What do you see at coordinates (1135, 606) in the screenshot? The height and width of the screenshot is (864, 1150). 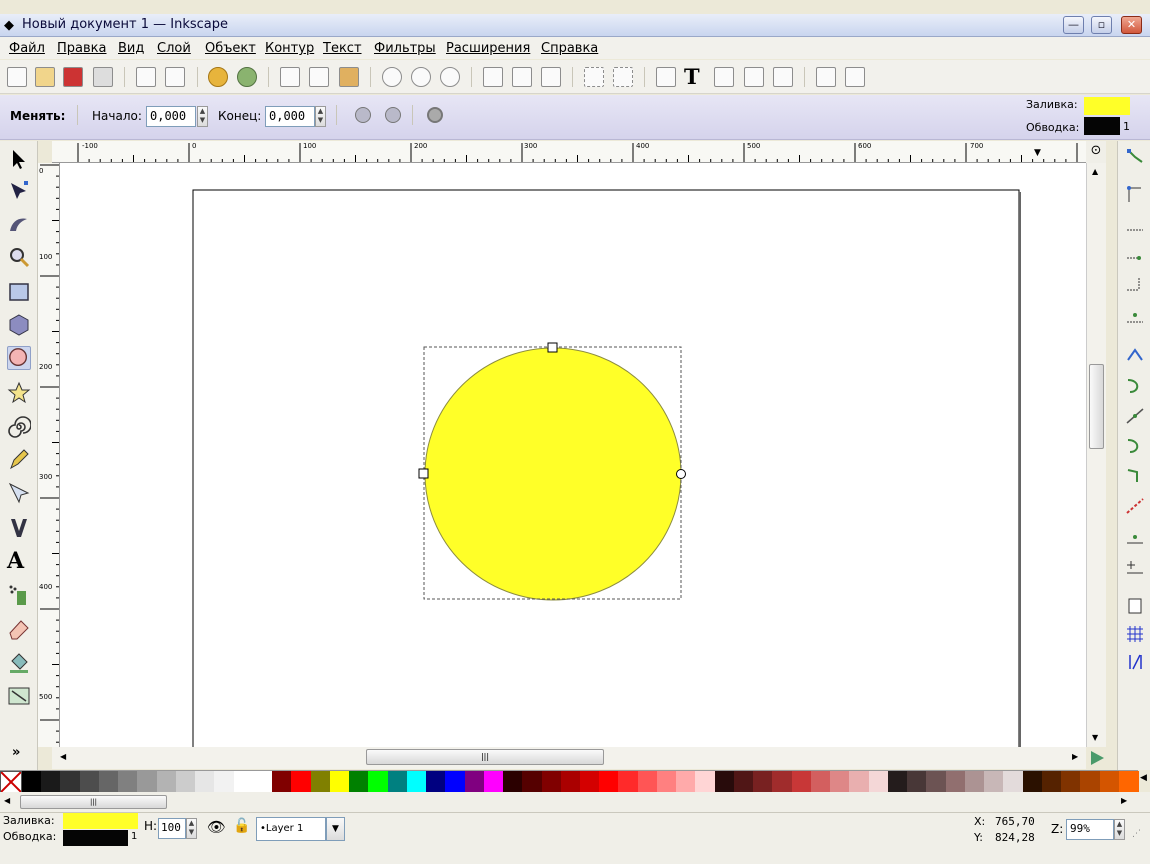 I see `snap-page-border-icon` at bounding box center [1135, 606].